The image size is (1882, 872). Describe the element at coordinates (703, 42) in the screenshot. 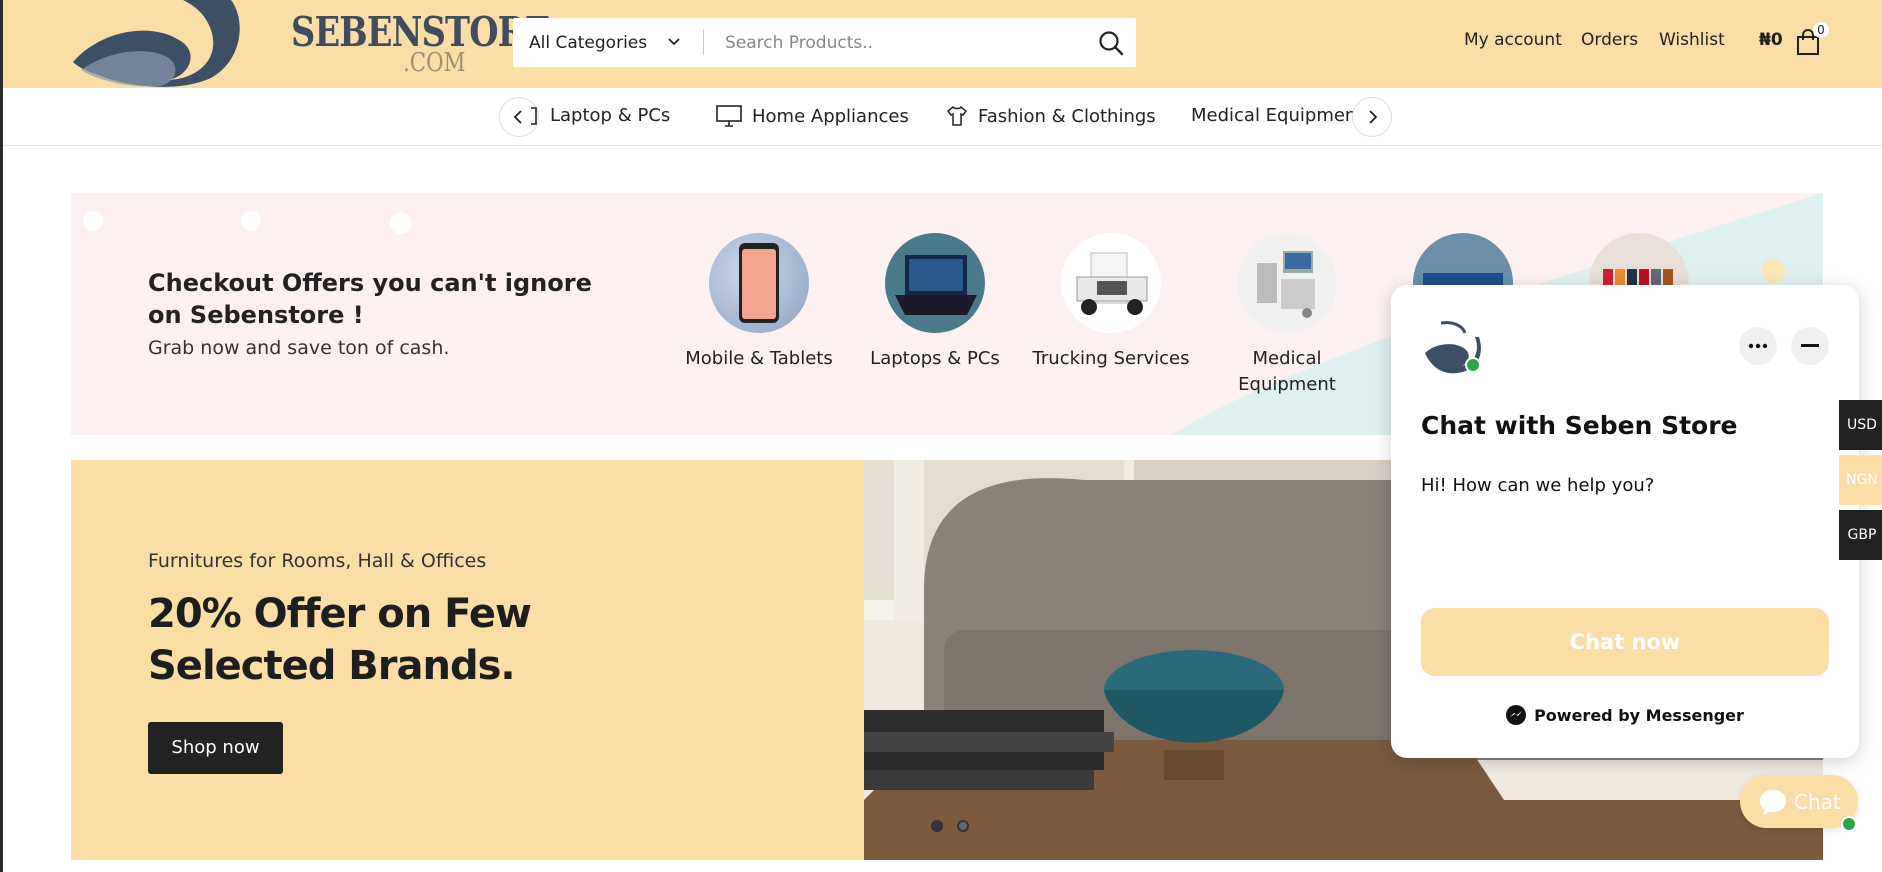

I see `search-divider` at that location.